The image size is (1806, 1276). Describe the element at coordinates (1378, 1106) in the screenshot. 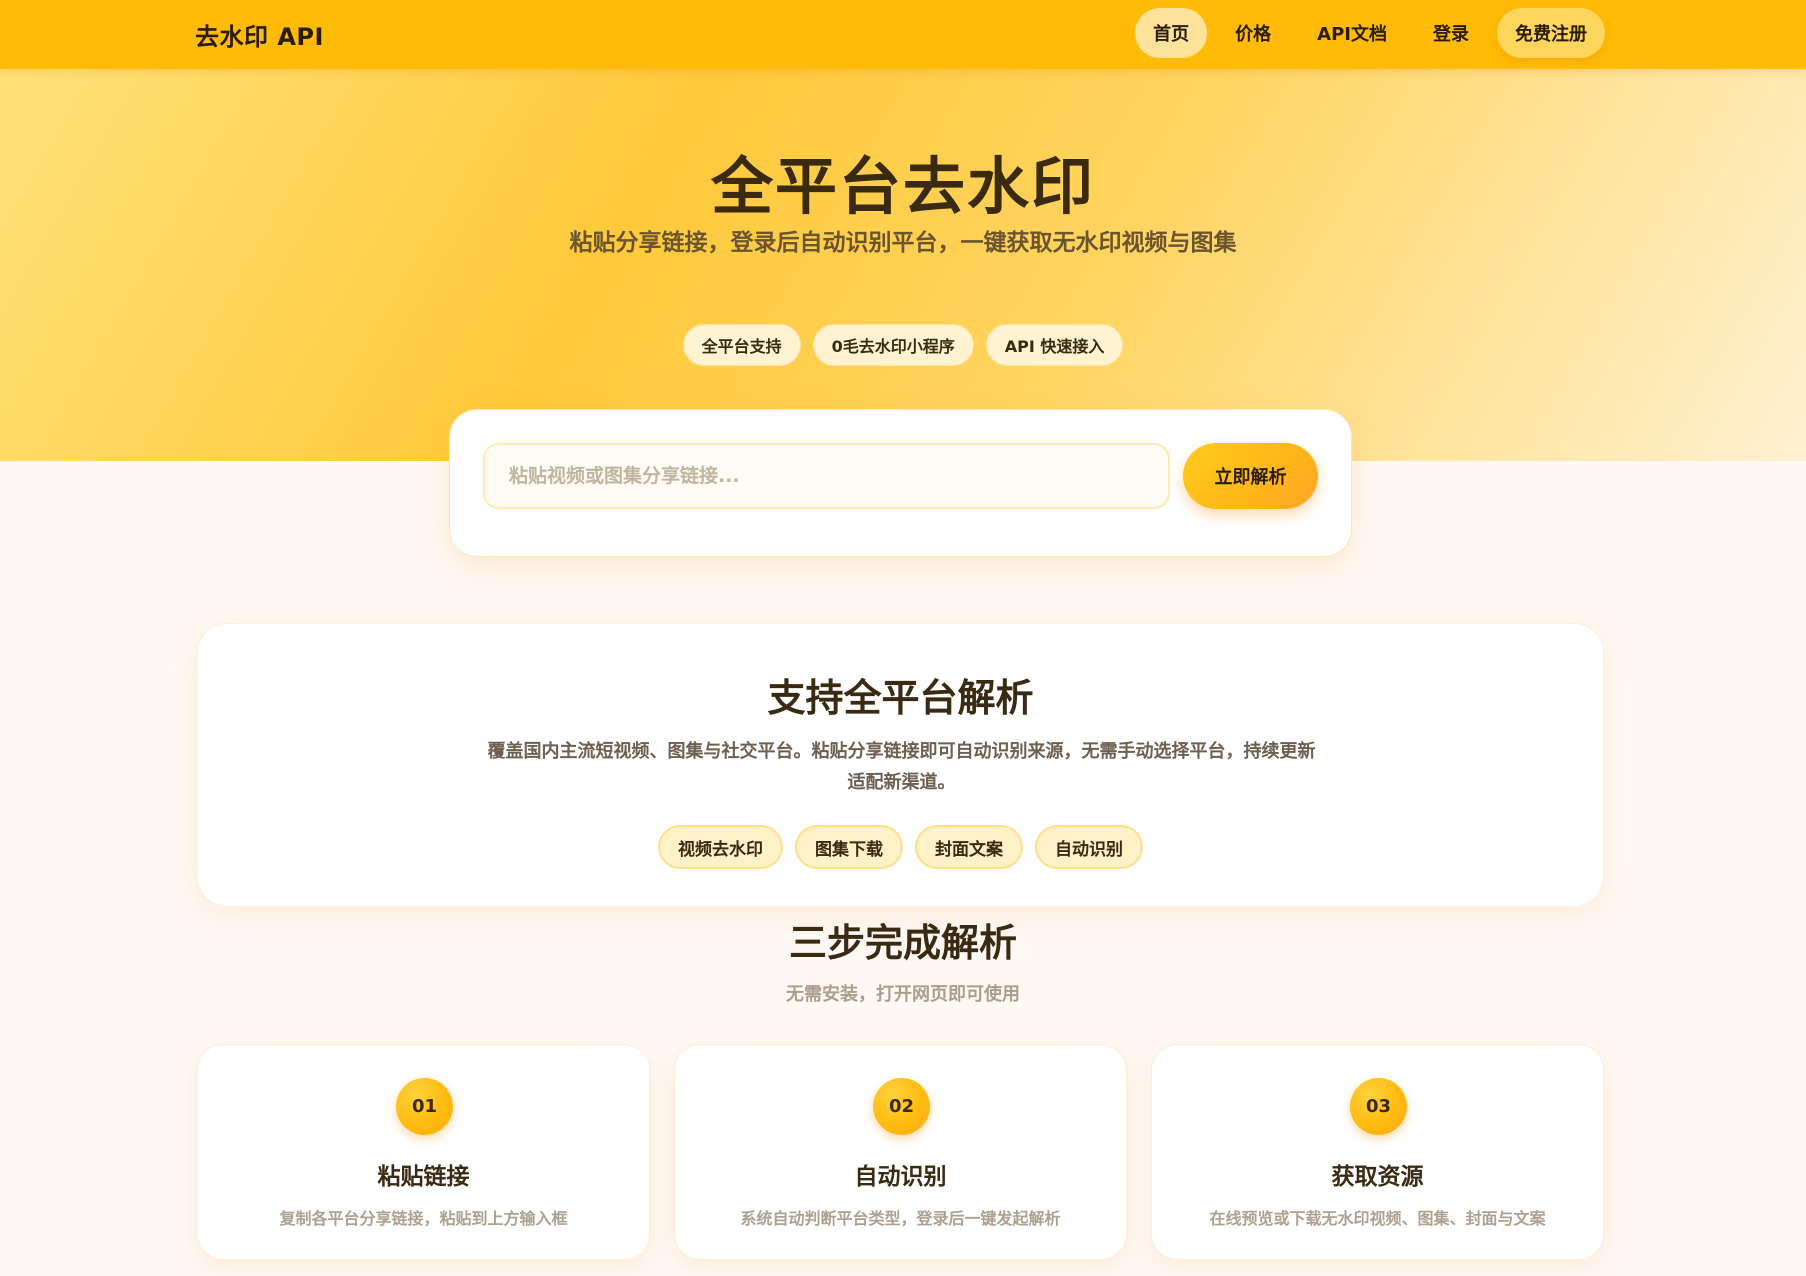

I see `step-number-badge: 03` at that location.